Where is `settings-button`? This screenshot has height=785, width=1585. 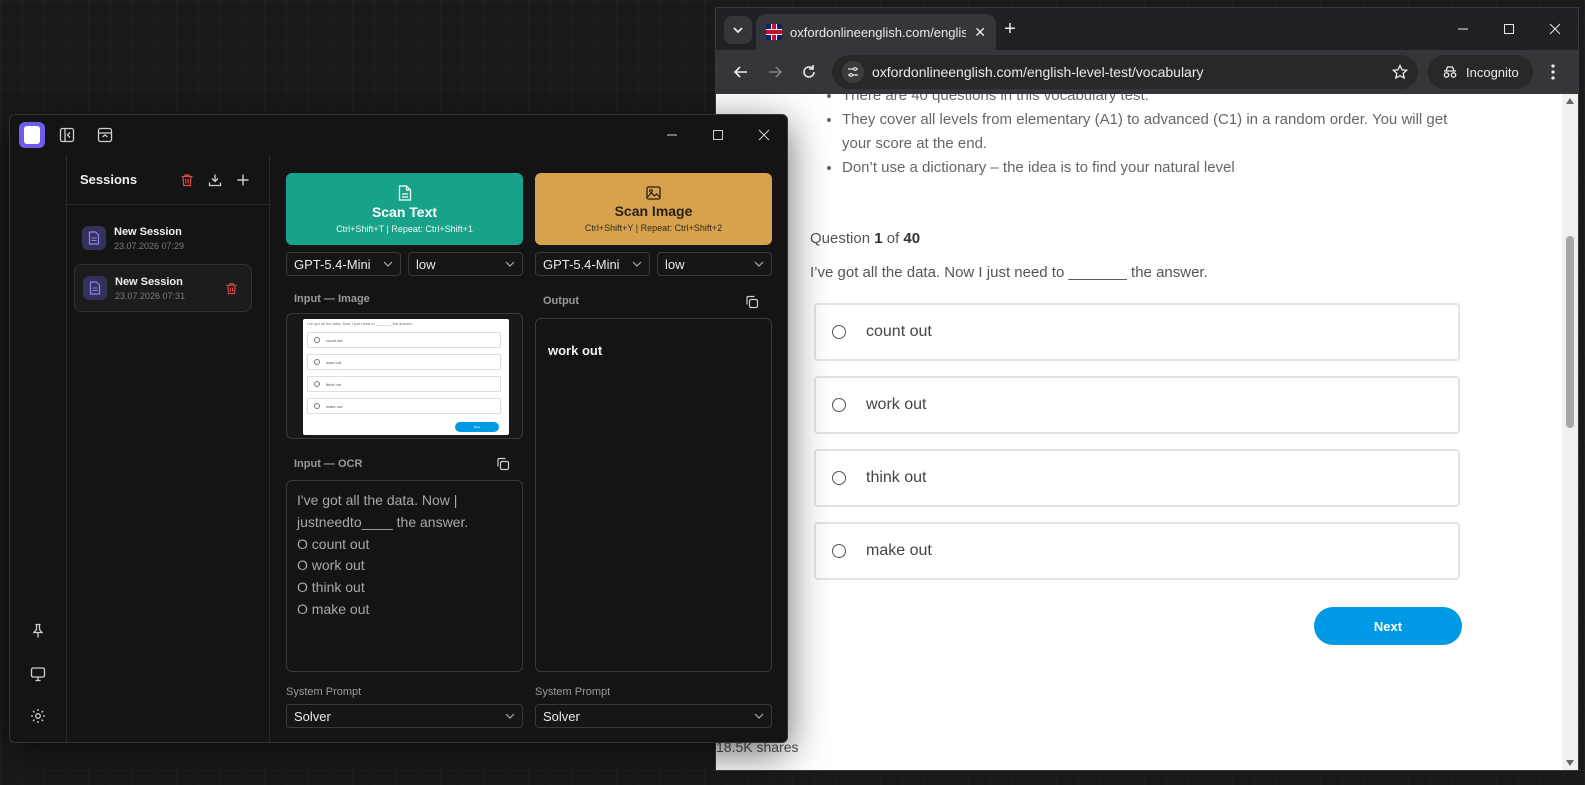
settings-button is located at coordinates (38, 716).